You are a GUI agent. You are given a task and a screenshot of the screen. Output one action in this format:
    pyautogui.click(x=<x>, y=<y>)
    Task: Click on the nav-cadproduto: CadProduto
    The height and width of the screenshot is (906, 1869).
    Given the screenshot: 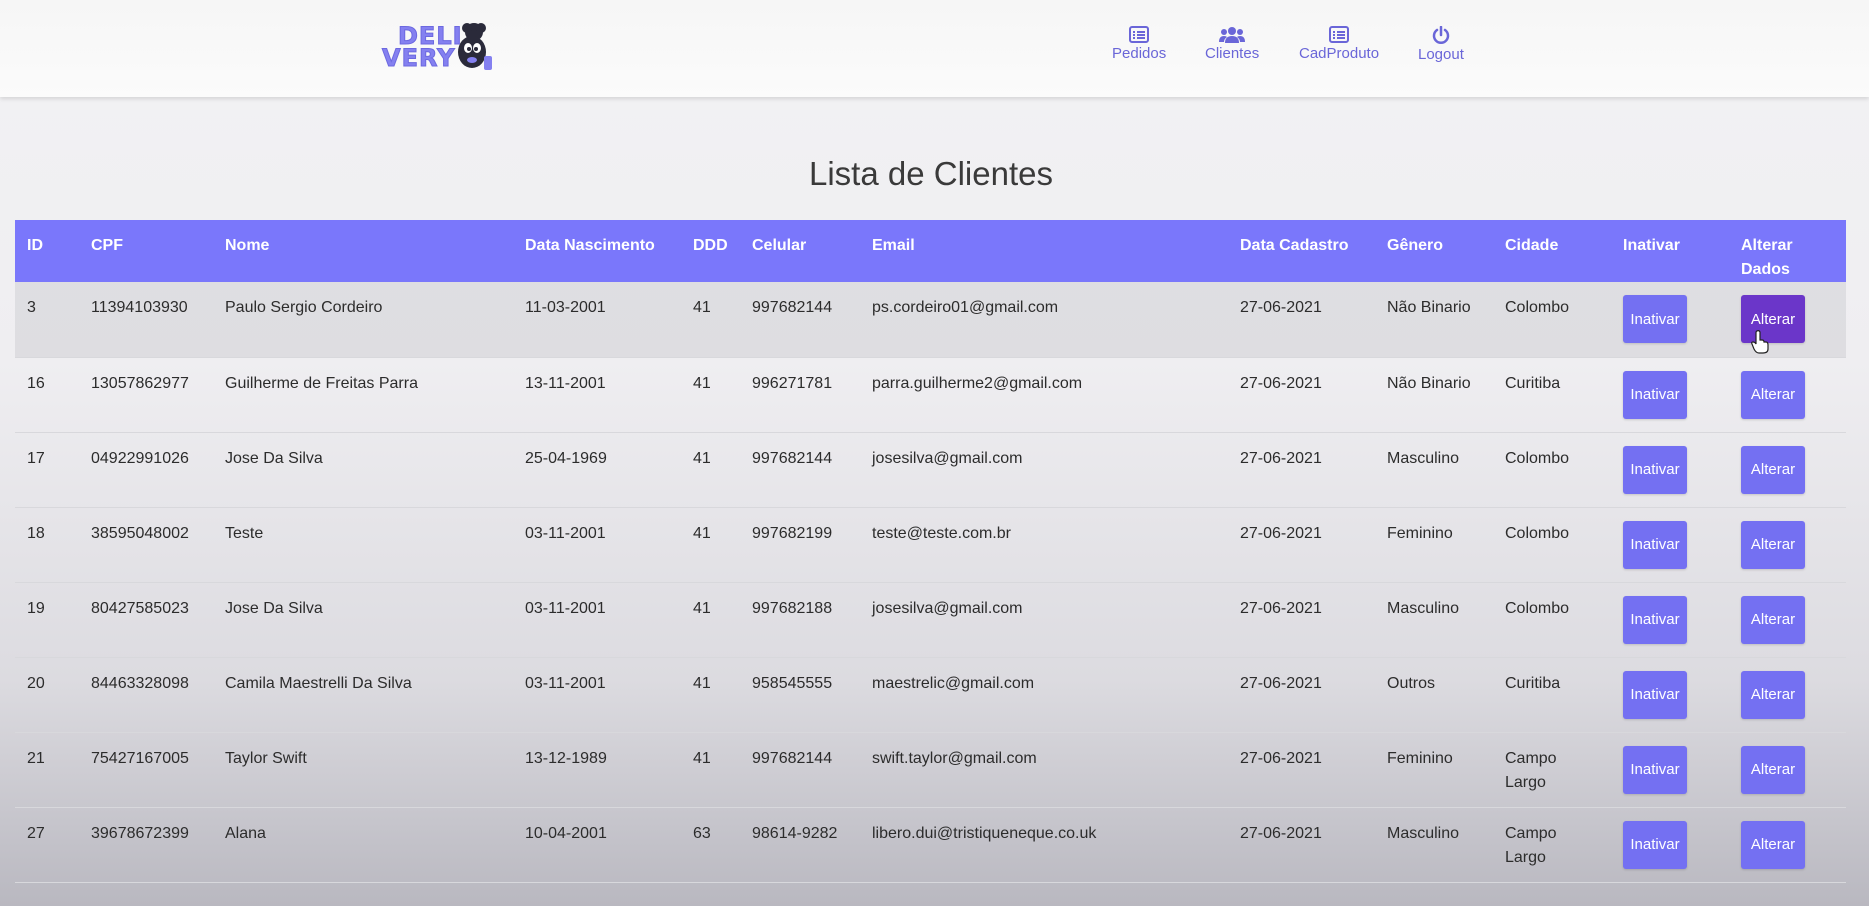 What is the action you would take?
    pyautogui.click(x=1339, y=44)
    